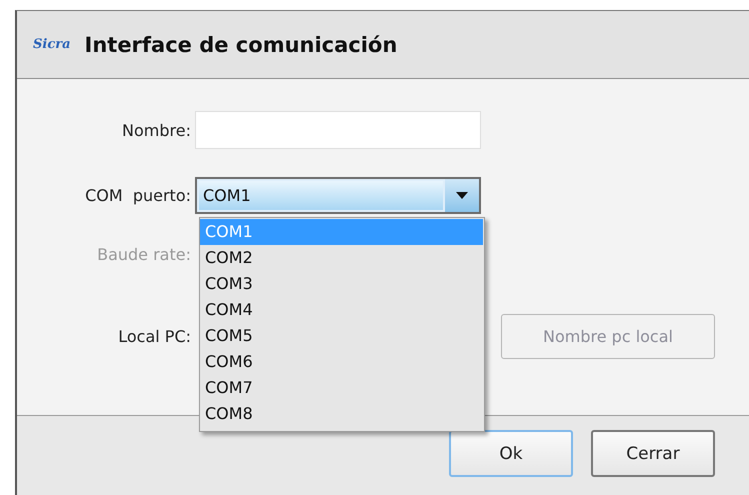  Describe the element at coordinates (341, 258) in the screenshot. I see `port-option: COM2` at that location.